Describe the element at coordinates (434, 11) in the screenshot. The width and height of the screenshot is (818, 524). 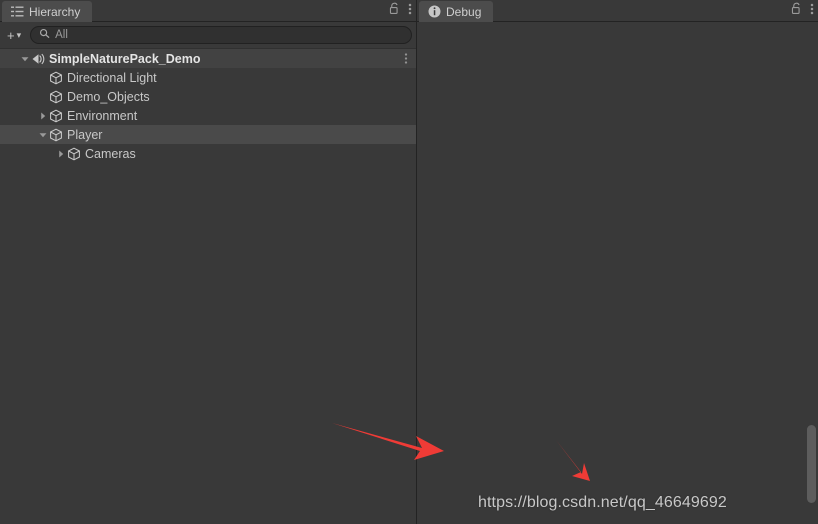
I see `info-icon` at that location.